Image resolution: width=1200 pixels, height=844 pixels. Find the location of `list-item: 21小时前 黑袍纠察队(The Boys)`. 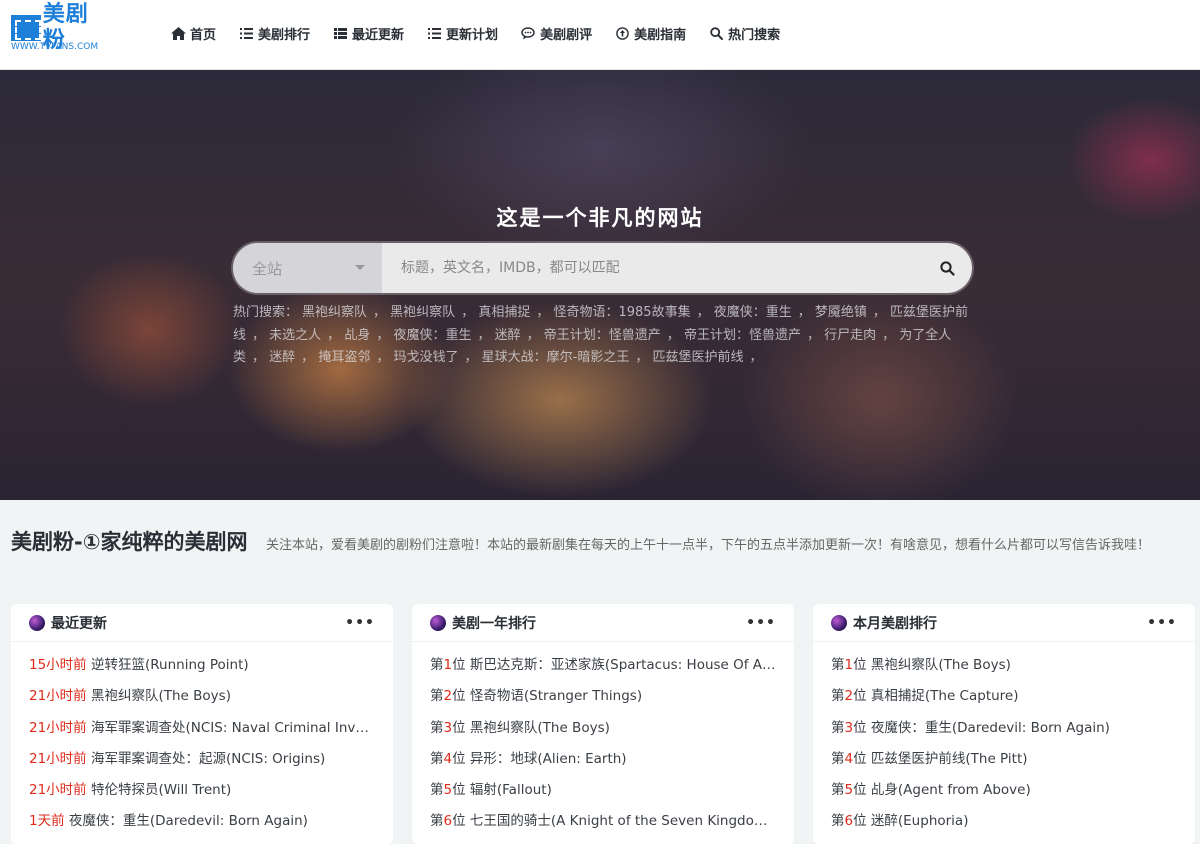

list-item: 21小时前 黑袍纠察队(The Boys) is located at coordinates (202, 696).